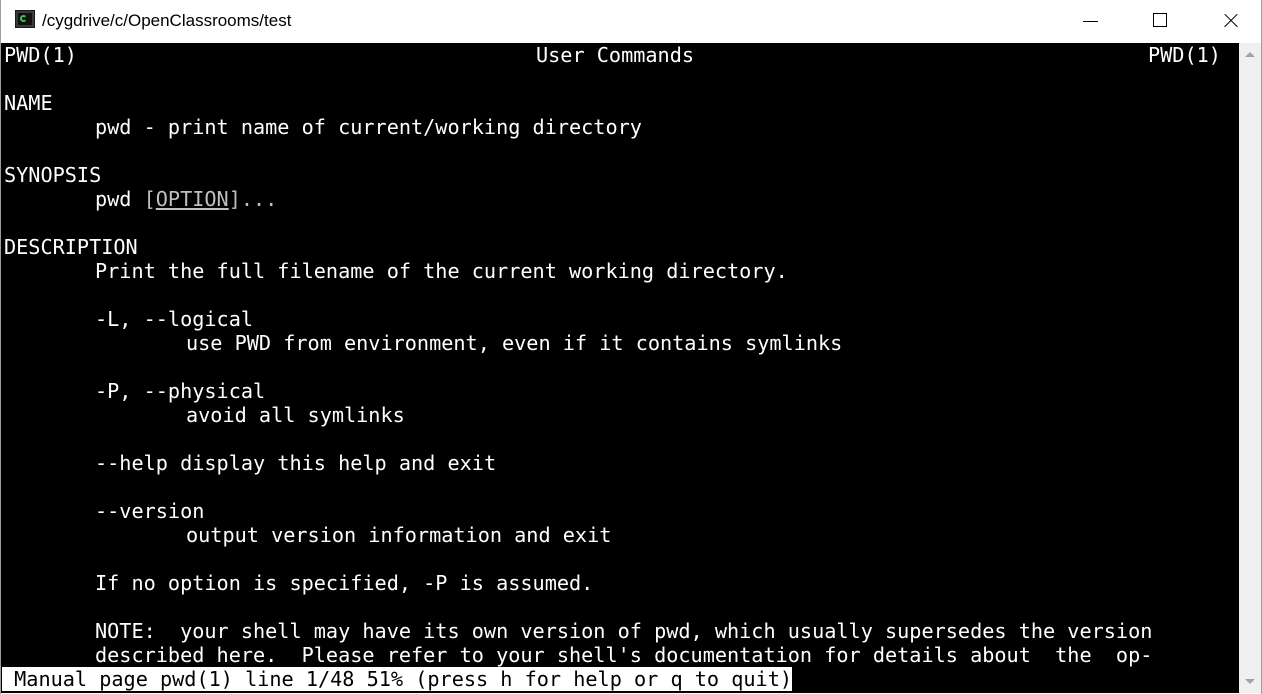 This screenshot has width=1262, height=694. Describe the element at coordinates (1250, 682) in the screenshot. I see `scroll-down-arrow-icon` at that location.